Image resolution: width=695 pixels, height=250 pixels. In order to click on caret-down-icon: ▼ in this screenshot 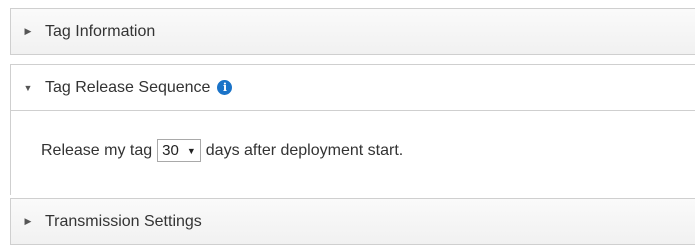, I will do `click(28, 87)`.